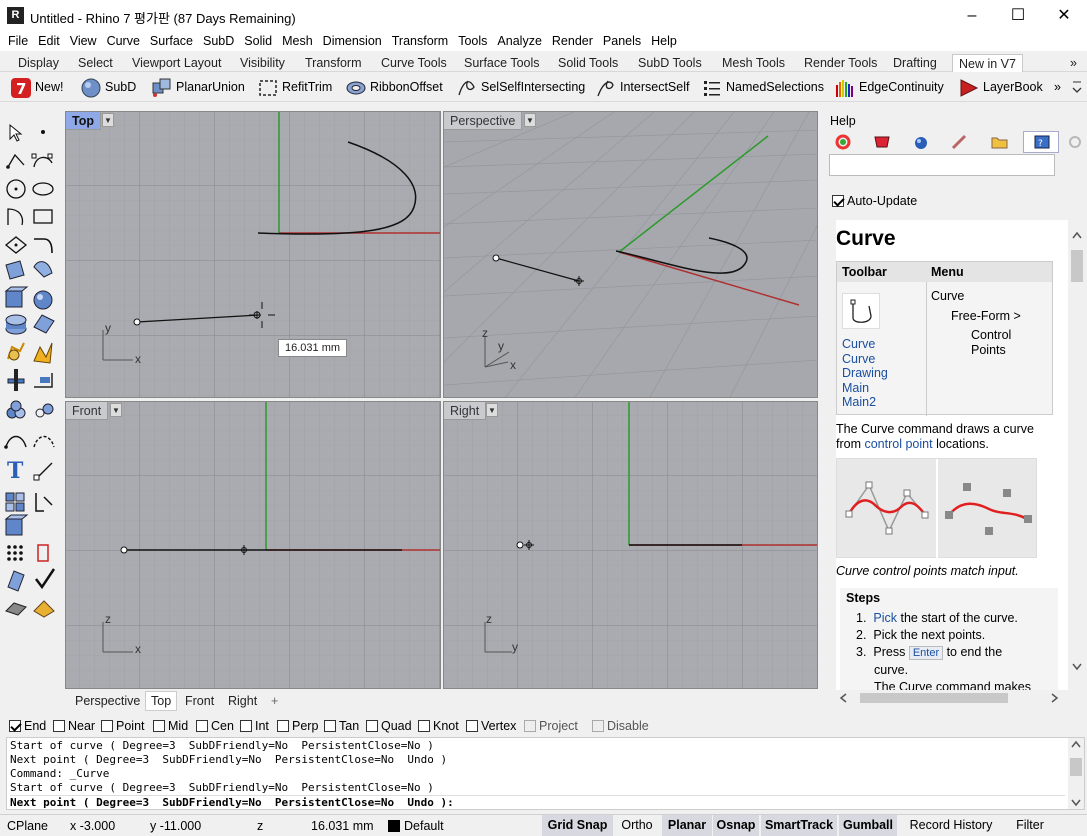 The image size is (1087, 836). Describe the element at coordinates (1018, 15) in the screenshot. I see `maximize-button: ☐` at that location.